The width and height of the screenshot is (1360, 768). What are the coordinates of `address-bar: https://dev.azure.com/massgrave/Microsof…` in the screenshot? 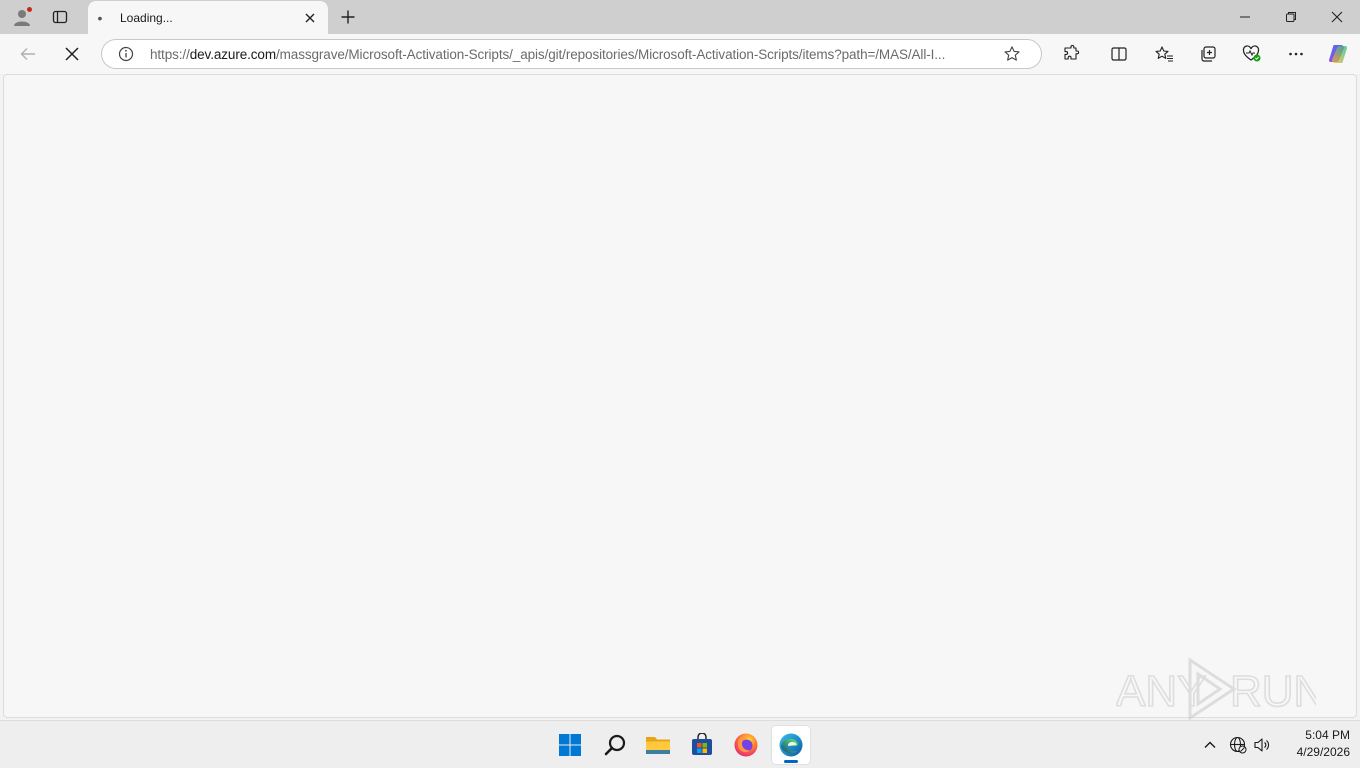 It's located at (571, 54).